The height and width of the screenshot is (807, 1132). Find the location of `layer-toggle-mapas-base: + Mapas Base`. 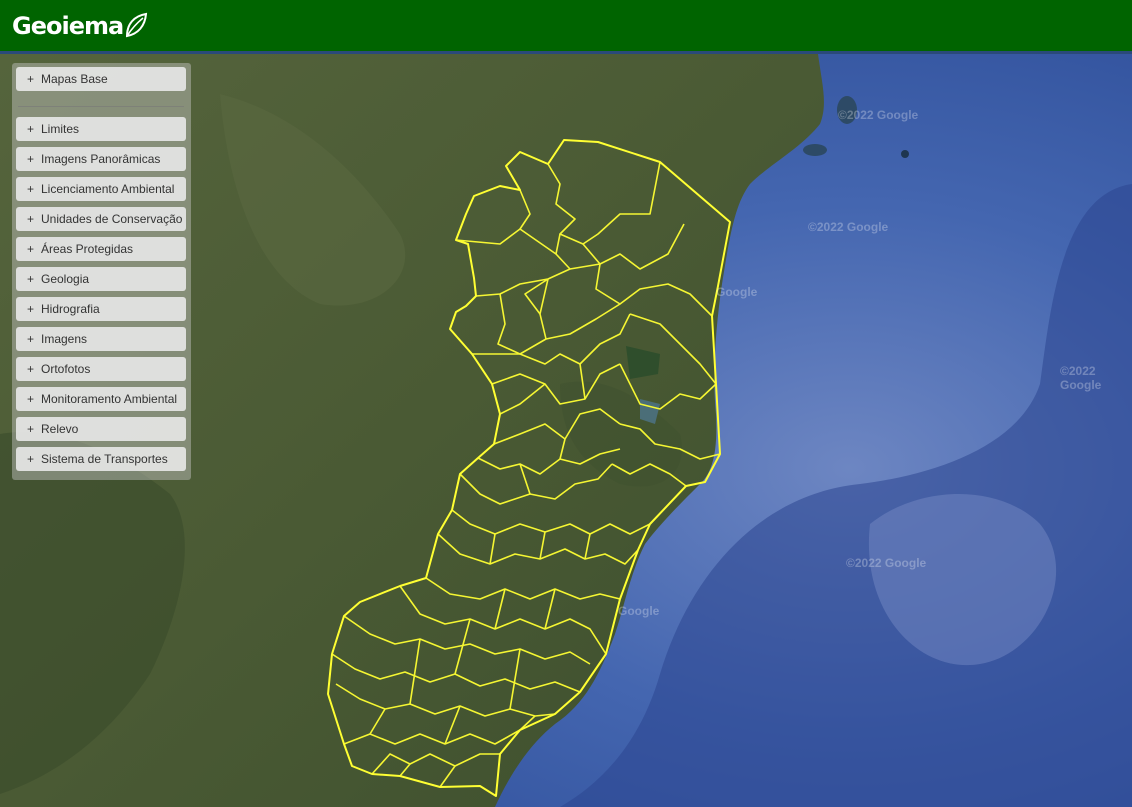

layer-toggle-mapas-base: + Mapas Base is located at coordinates (101, 79).